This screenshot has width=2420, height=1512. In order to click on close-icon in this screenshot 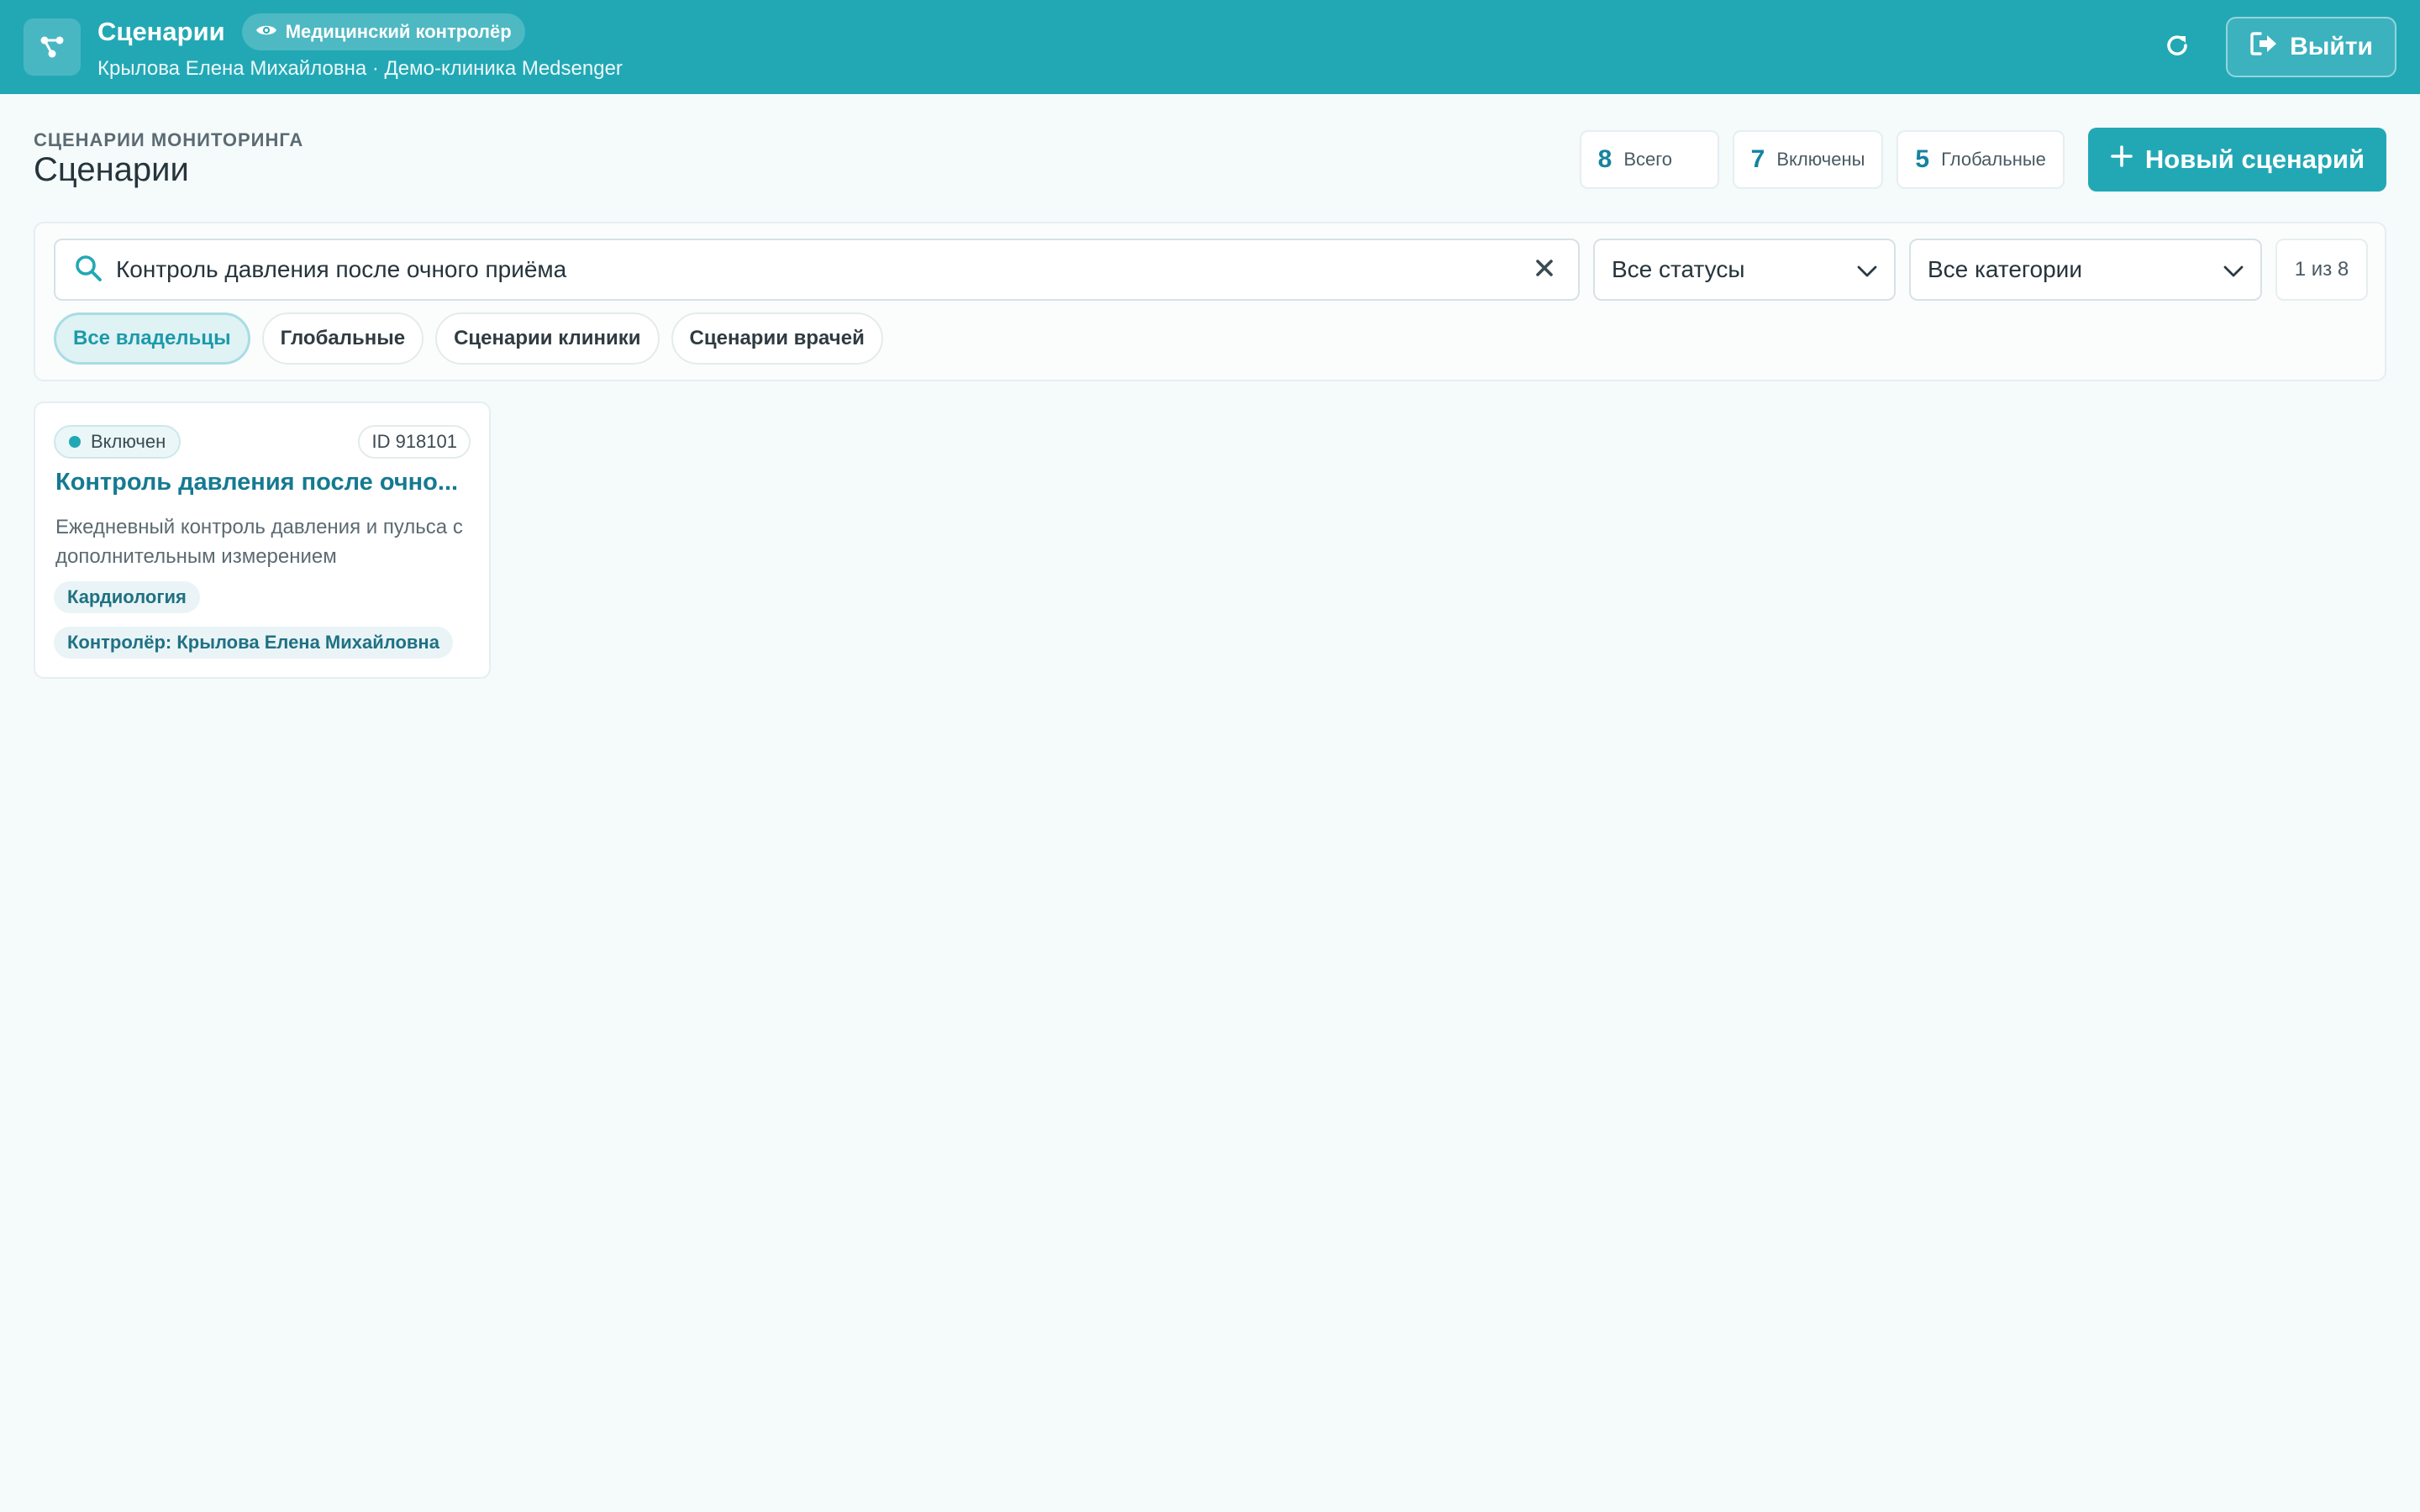, I will do `click(1544, 270)`.